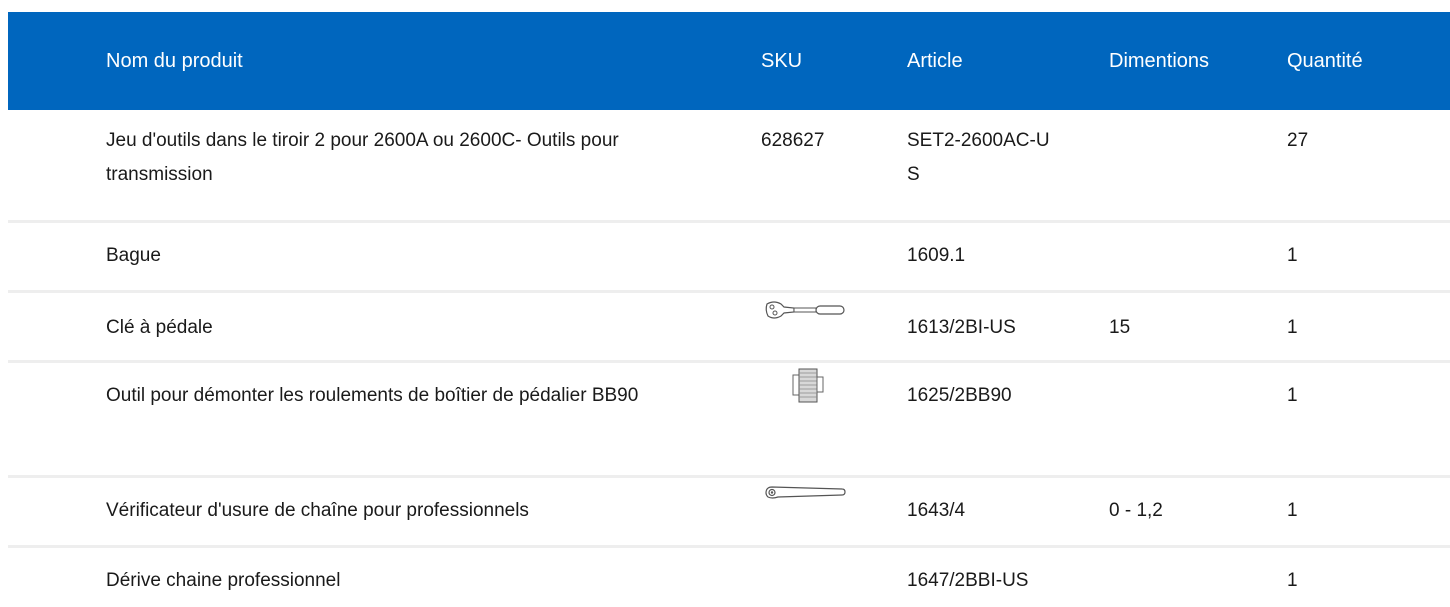 The image size is (1450, 607). What do you see at coordinates (978, 157) in the screenshot?
I see `article-value: SET2-2600AC-US` at bounding box center [978, 157].